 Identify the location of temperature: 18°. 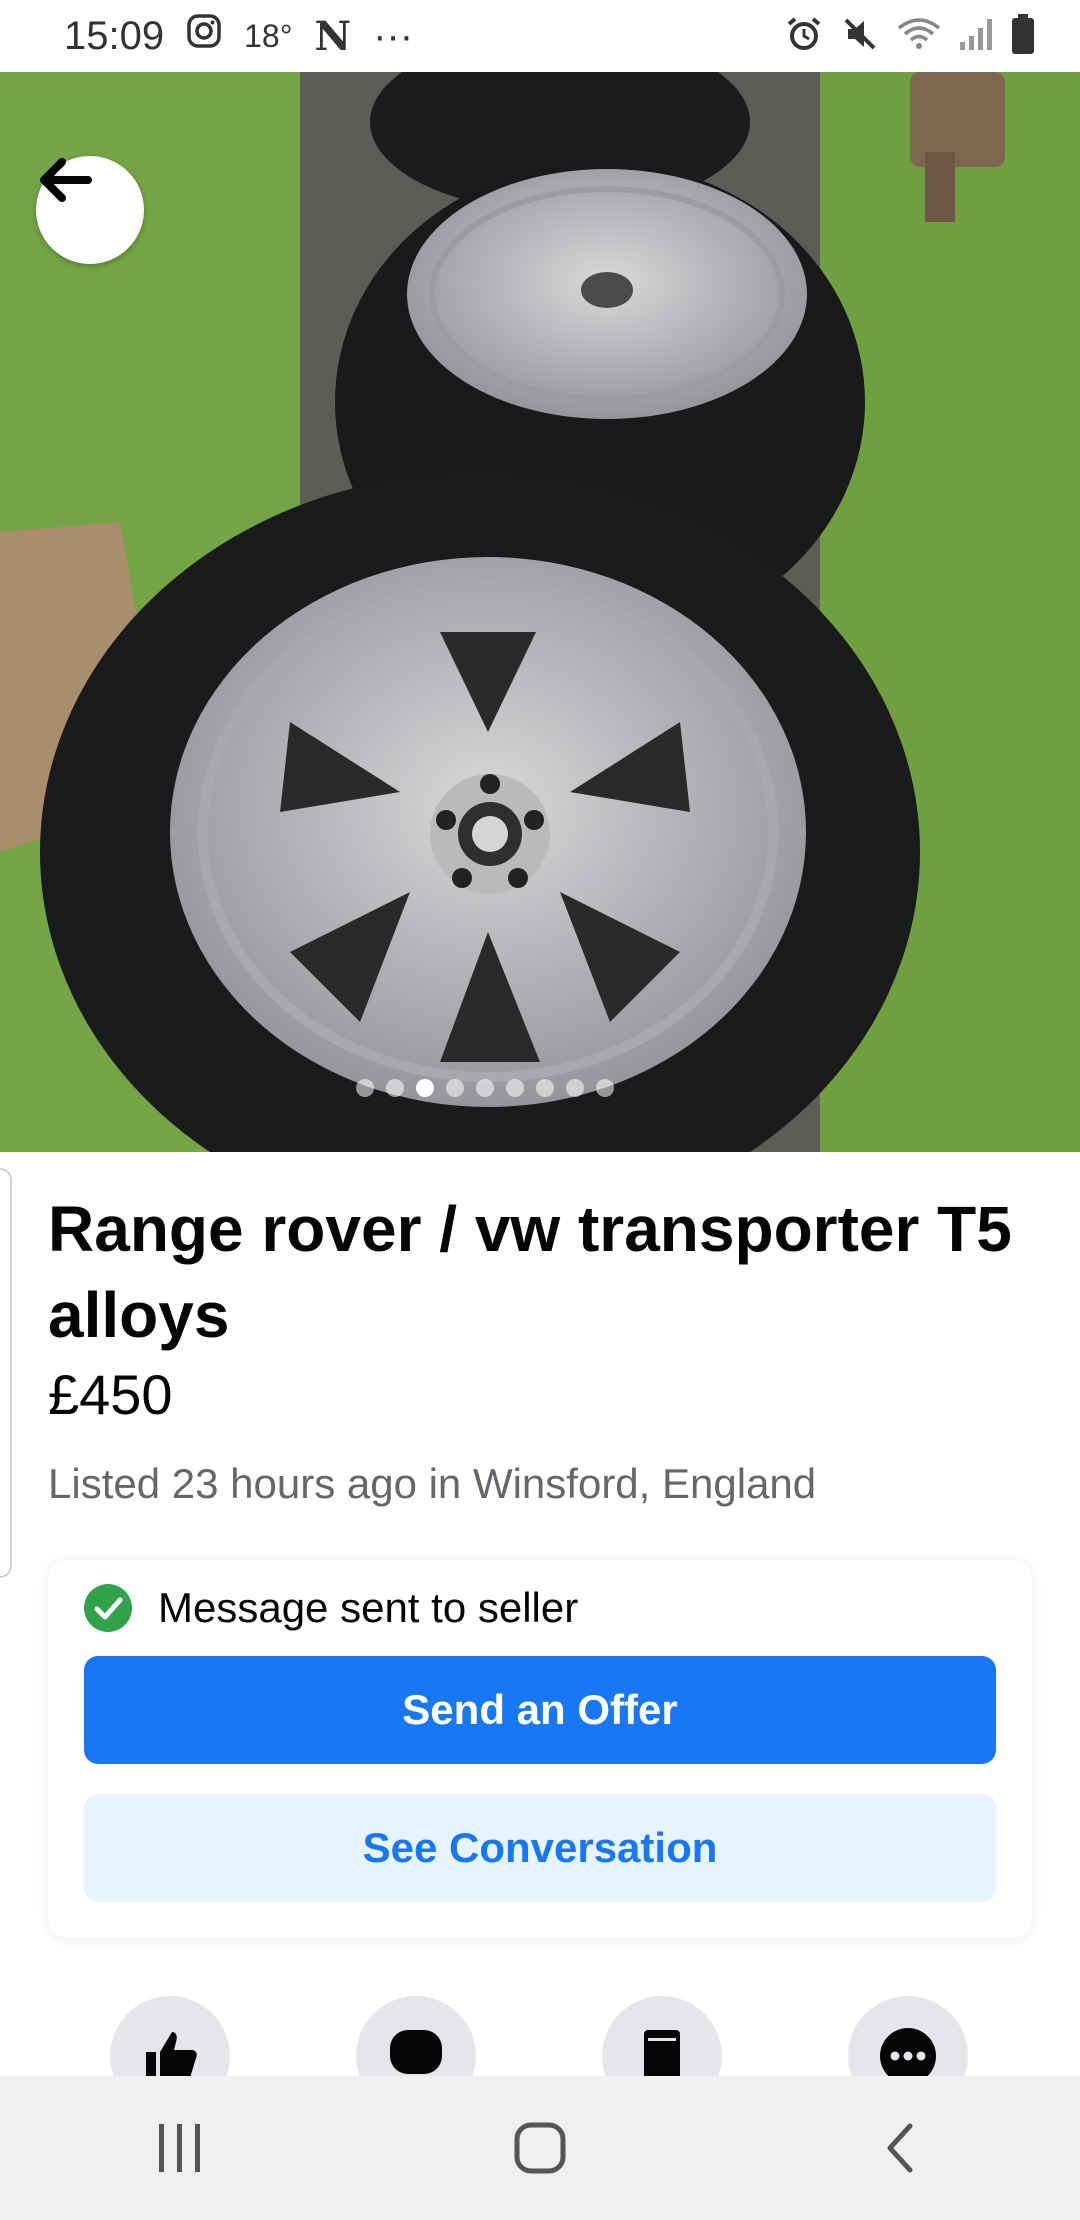
(268, 35).